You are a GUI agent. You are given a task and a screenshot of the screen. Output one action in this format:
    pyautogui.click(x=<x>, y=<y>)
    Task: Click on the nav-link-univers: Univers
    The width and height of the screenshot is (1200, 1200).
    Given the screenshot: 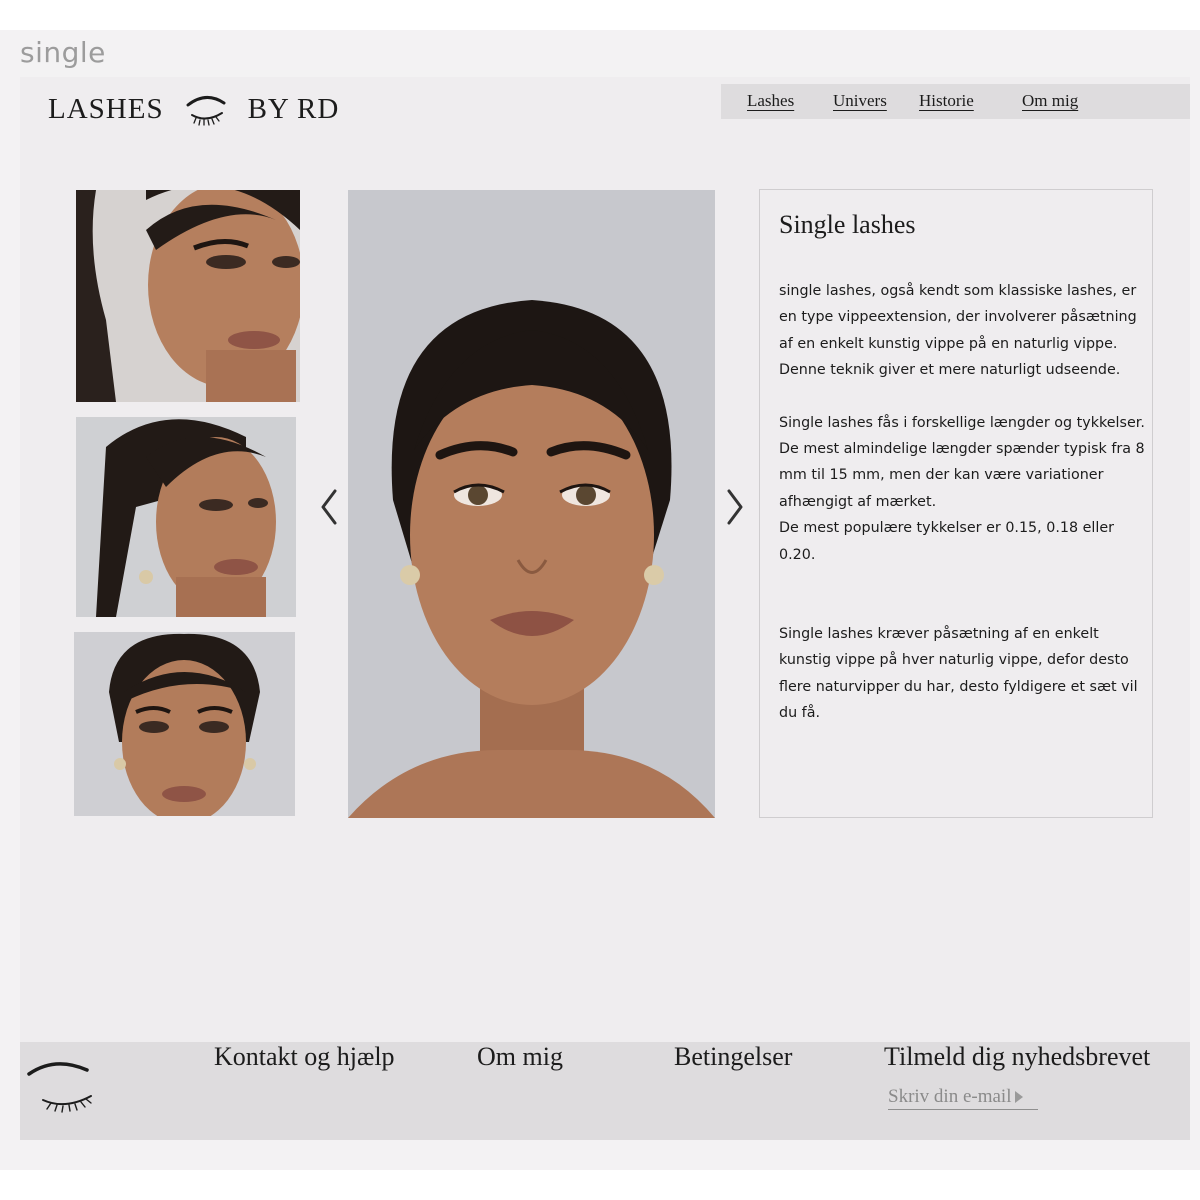 What is the action you would take?
    pyautogui.click(x=860, y=101)
    